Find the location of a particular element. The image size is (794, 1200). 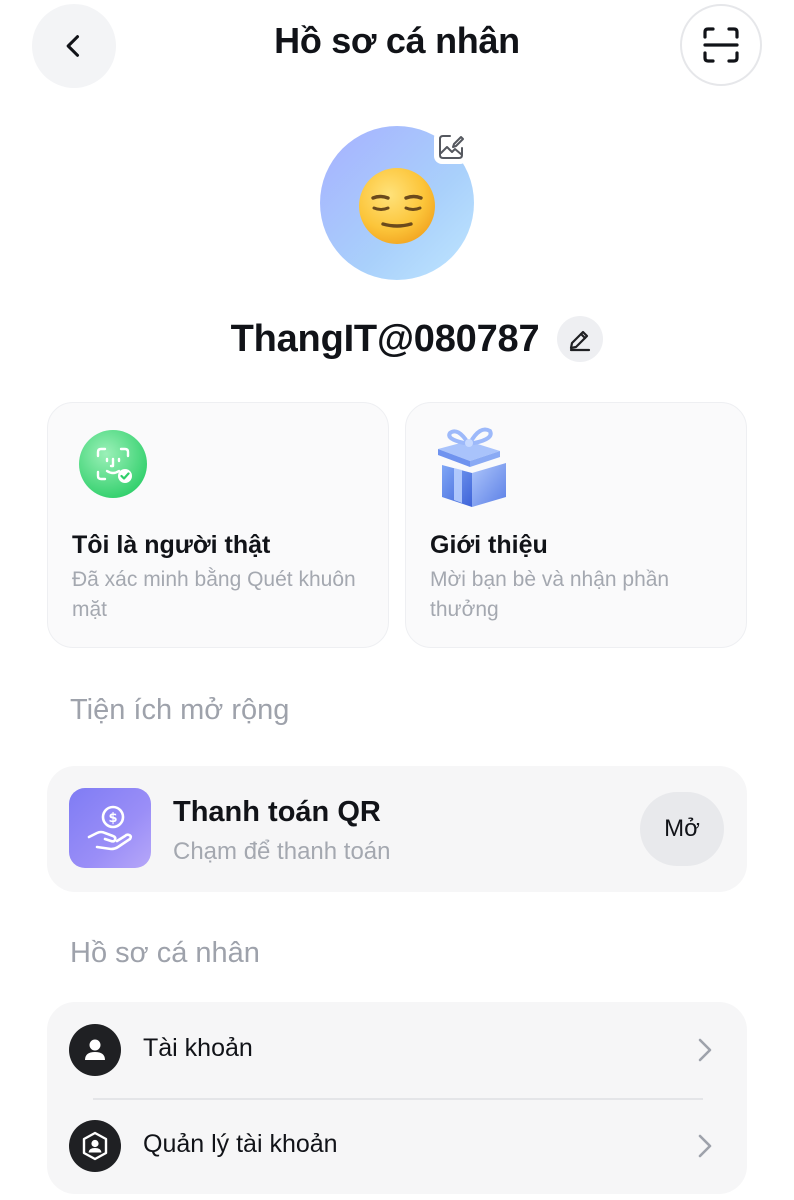

card-description: Đã xác minh bằng Quét khuôn mặt is located at coordinates (214, 594).